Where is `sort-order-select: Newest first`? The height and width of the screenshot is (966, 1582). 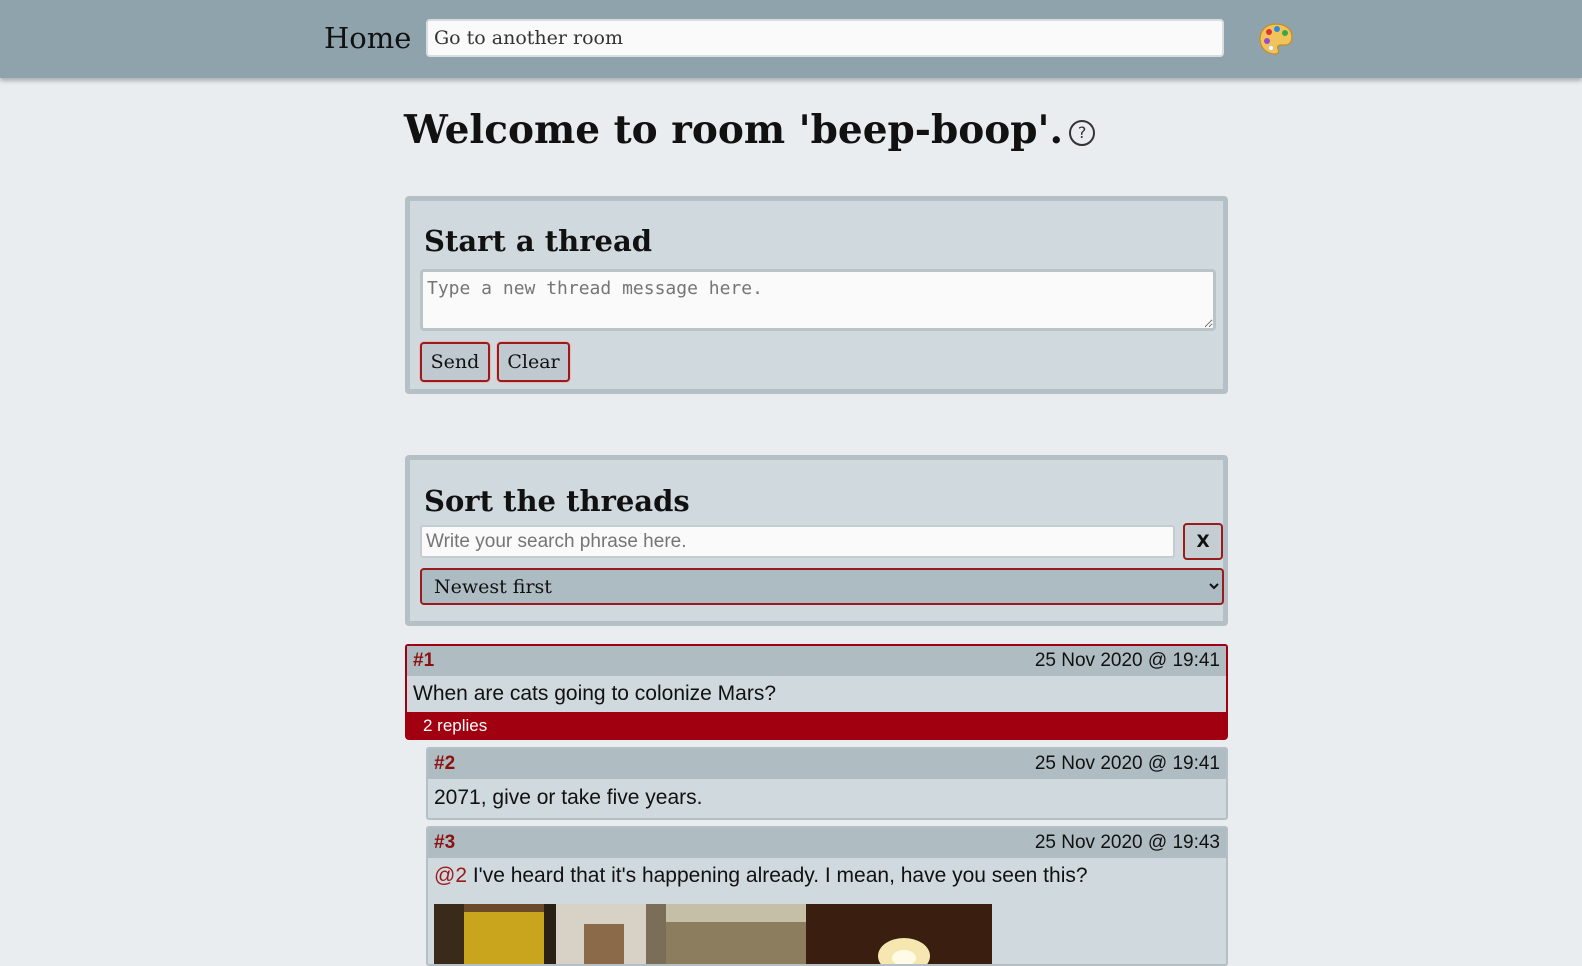 sort-order-select: Newest first is located at coordinates (822, 586).